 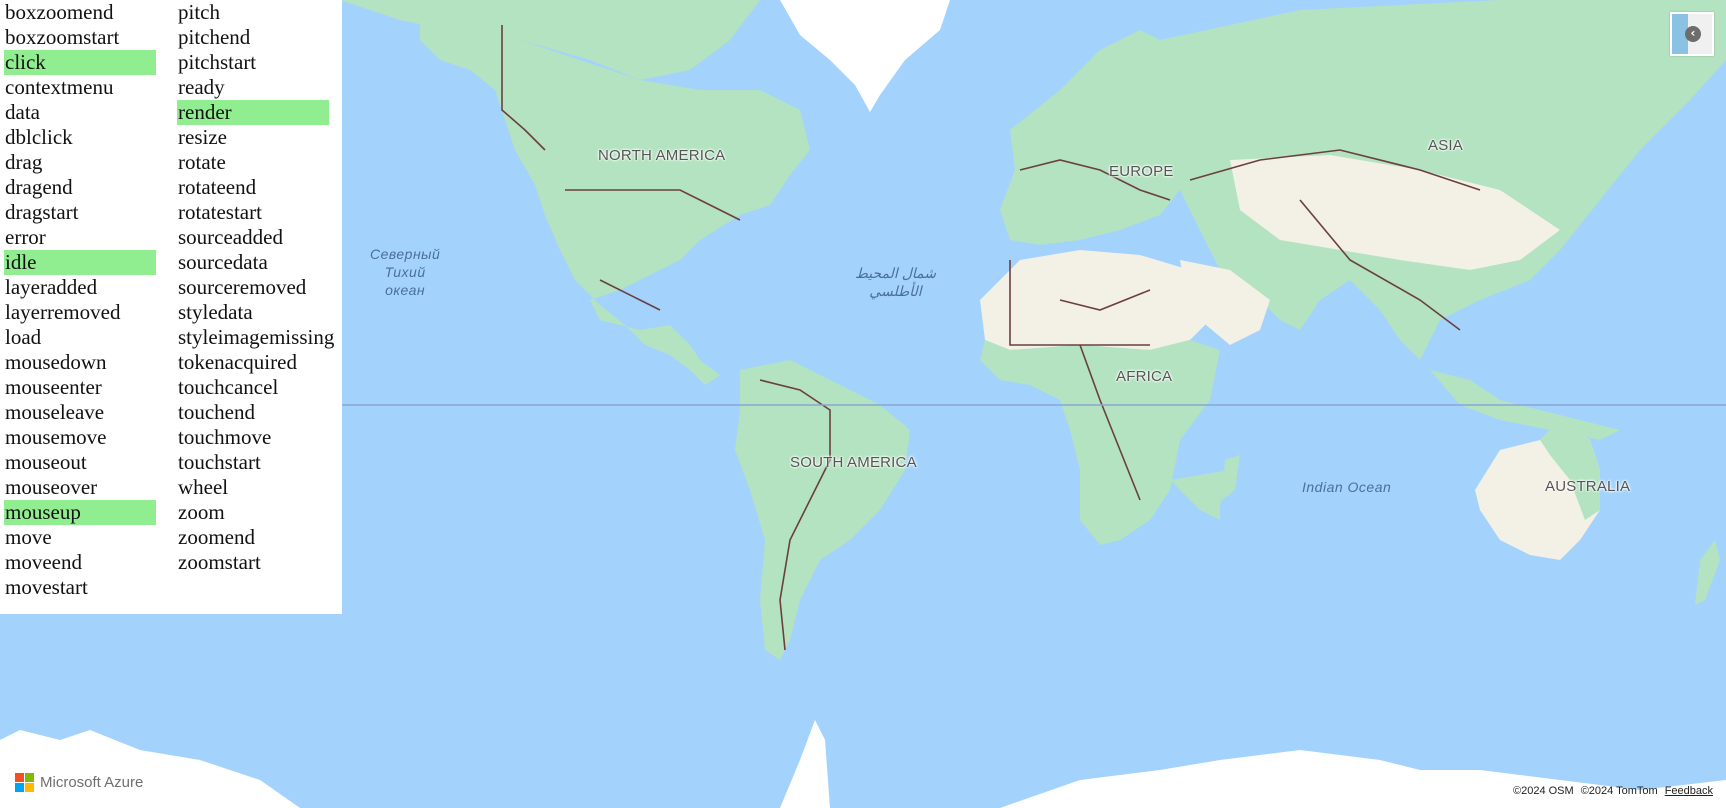 I want to click on event-item-mouseup: mouseup, so click(x=80, y=512).